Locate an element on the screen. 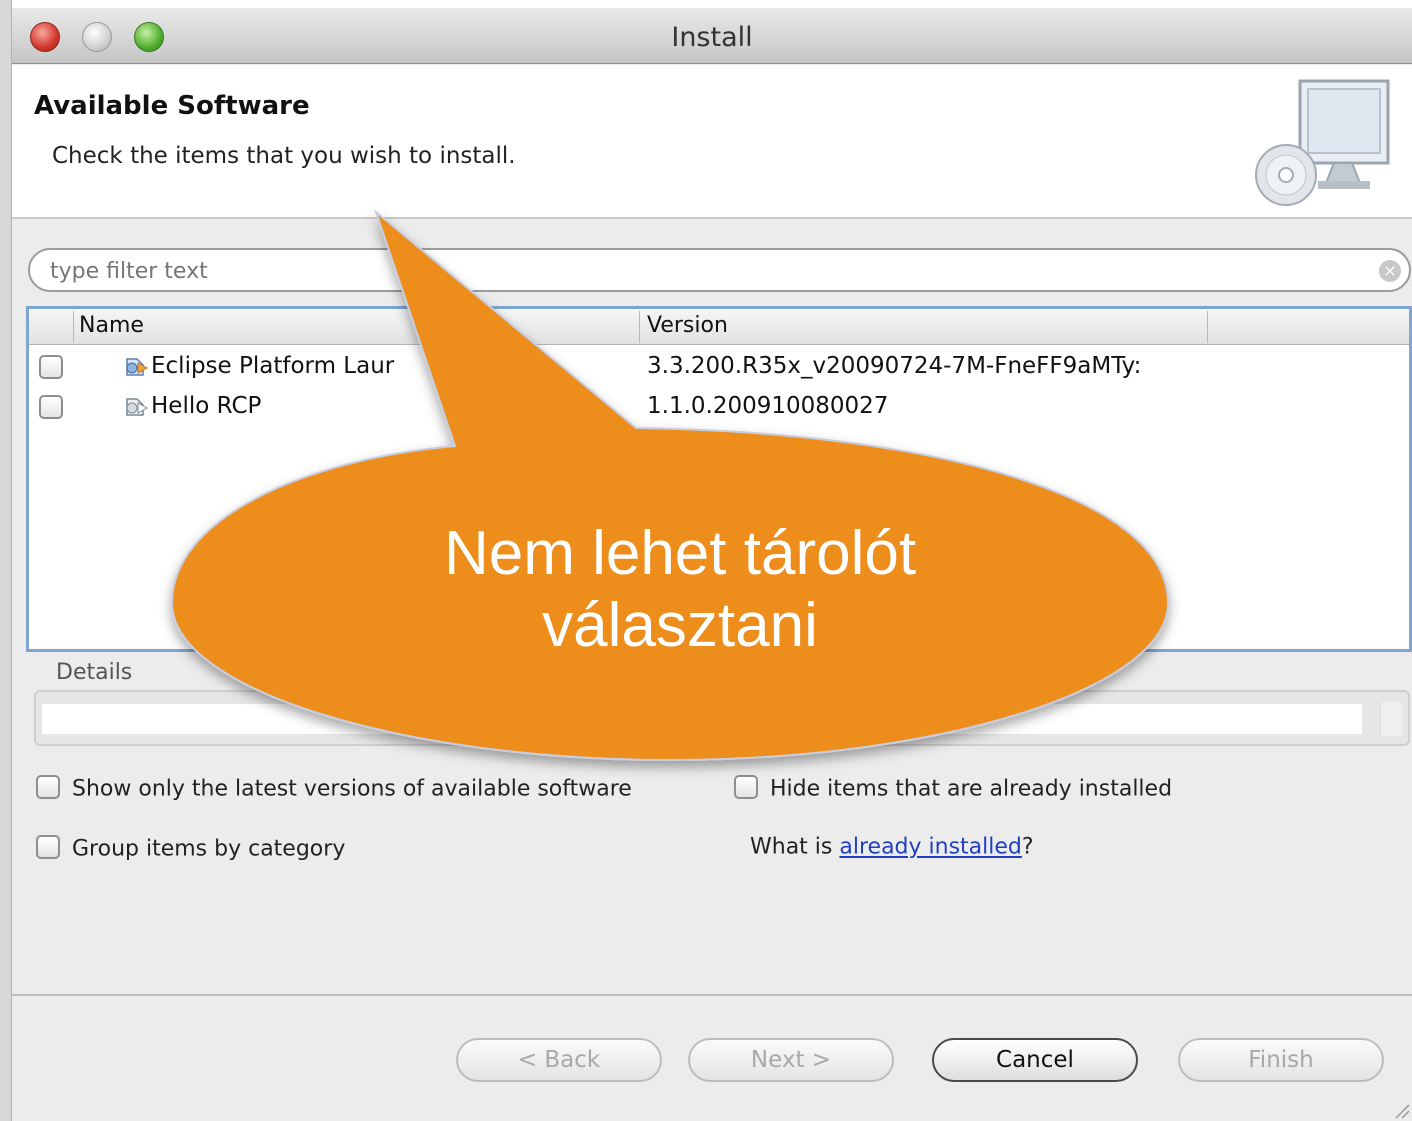 The image size is (1412, 1121). install-monitor-icon is located at coordinates (1322, 142).